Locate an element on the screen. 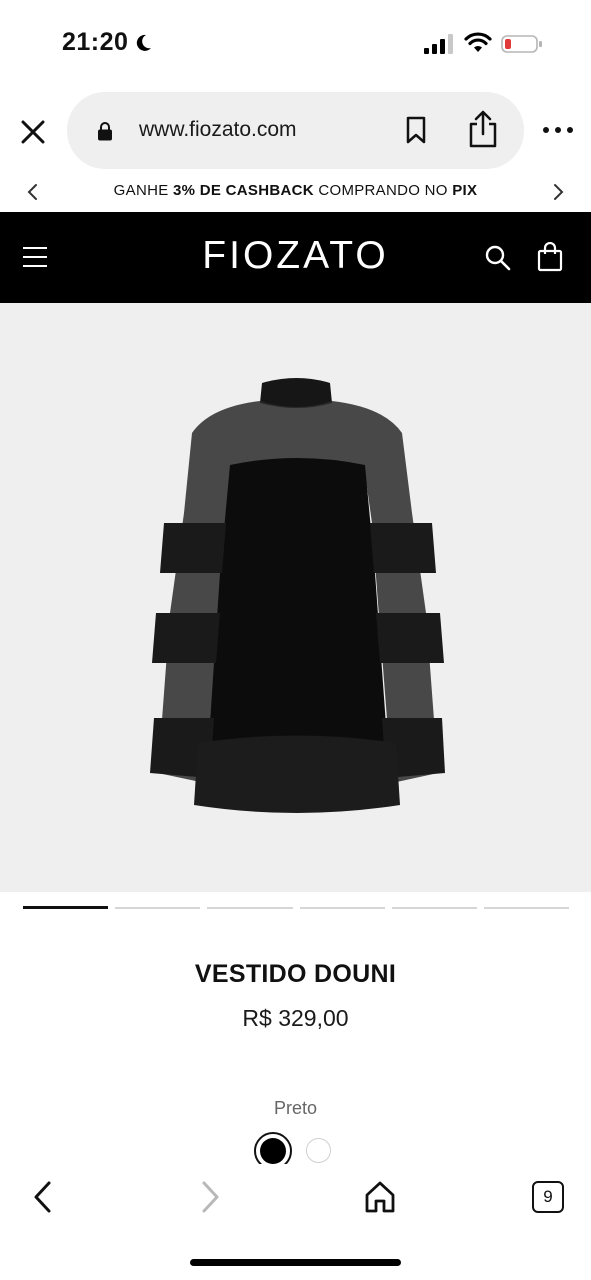  image-carousel-indicators is located at coordinates (296, 908).